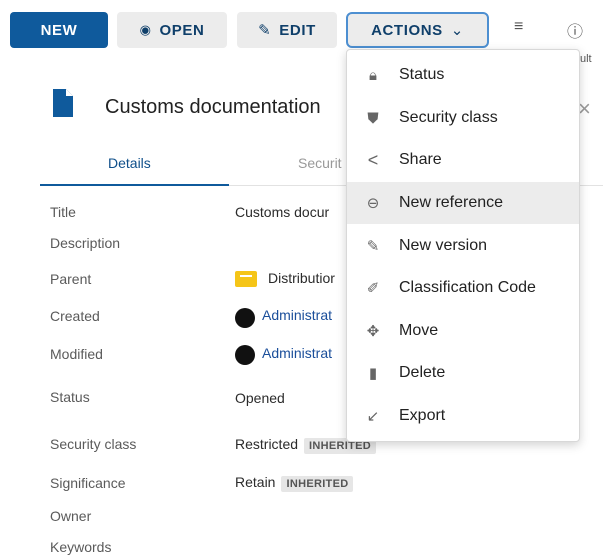 This screenshot has width=603, height=555. I want to click on edit-button: ✎ EDIT, so click(287, 30).